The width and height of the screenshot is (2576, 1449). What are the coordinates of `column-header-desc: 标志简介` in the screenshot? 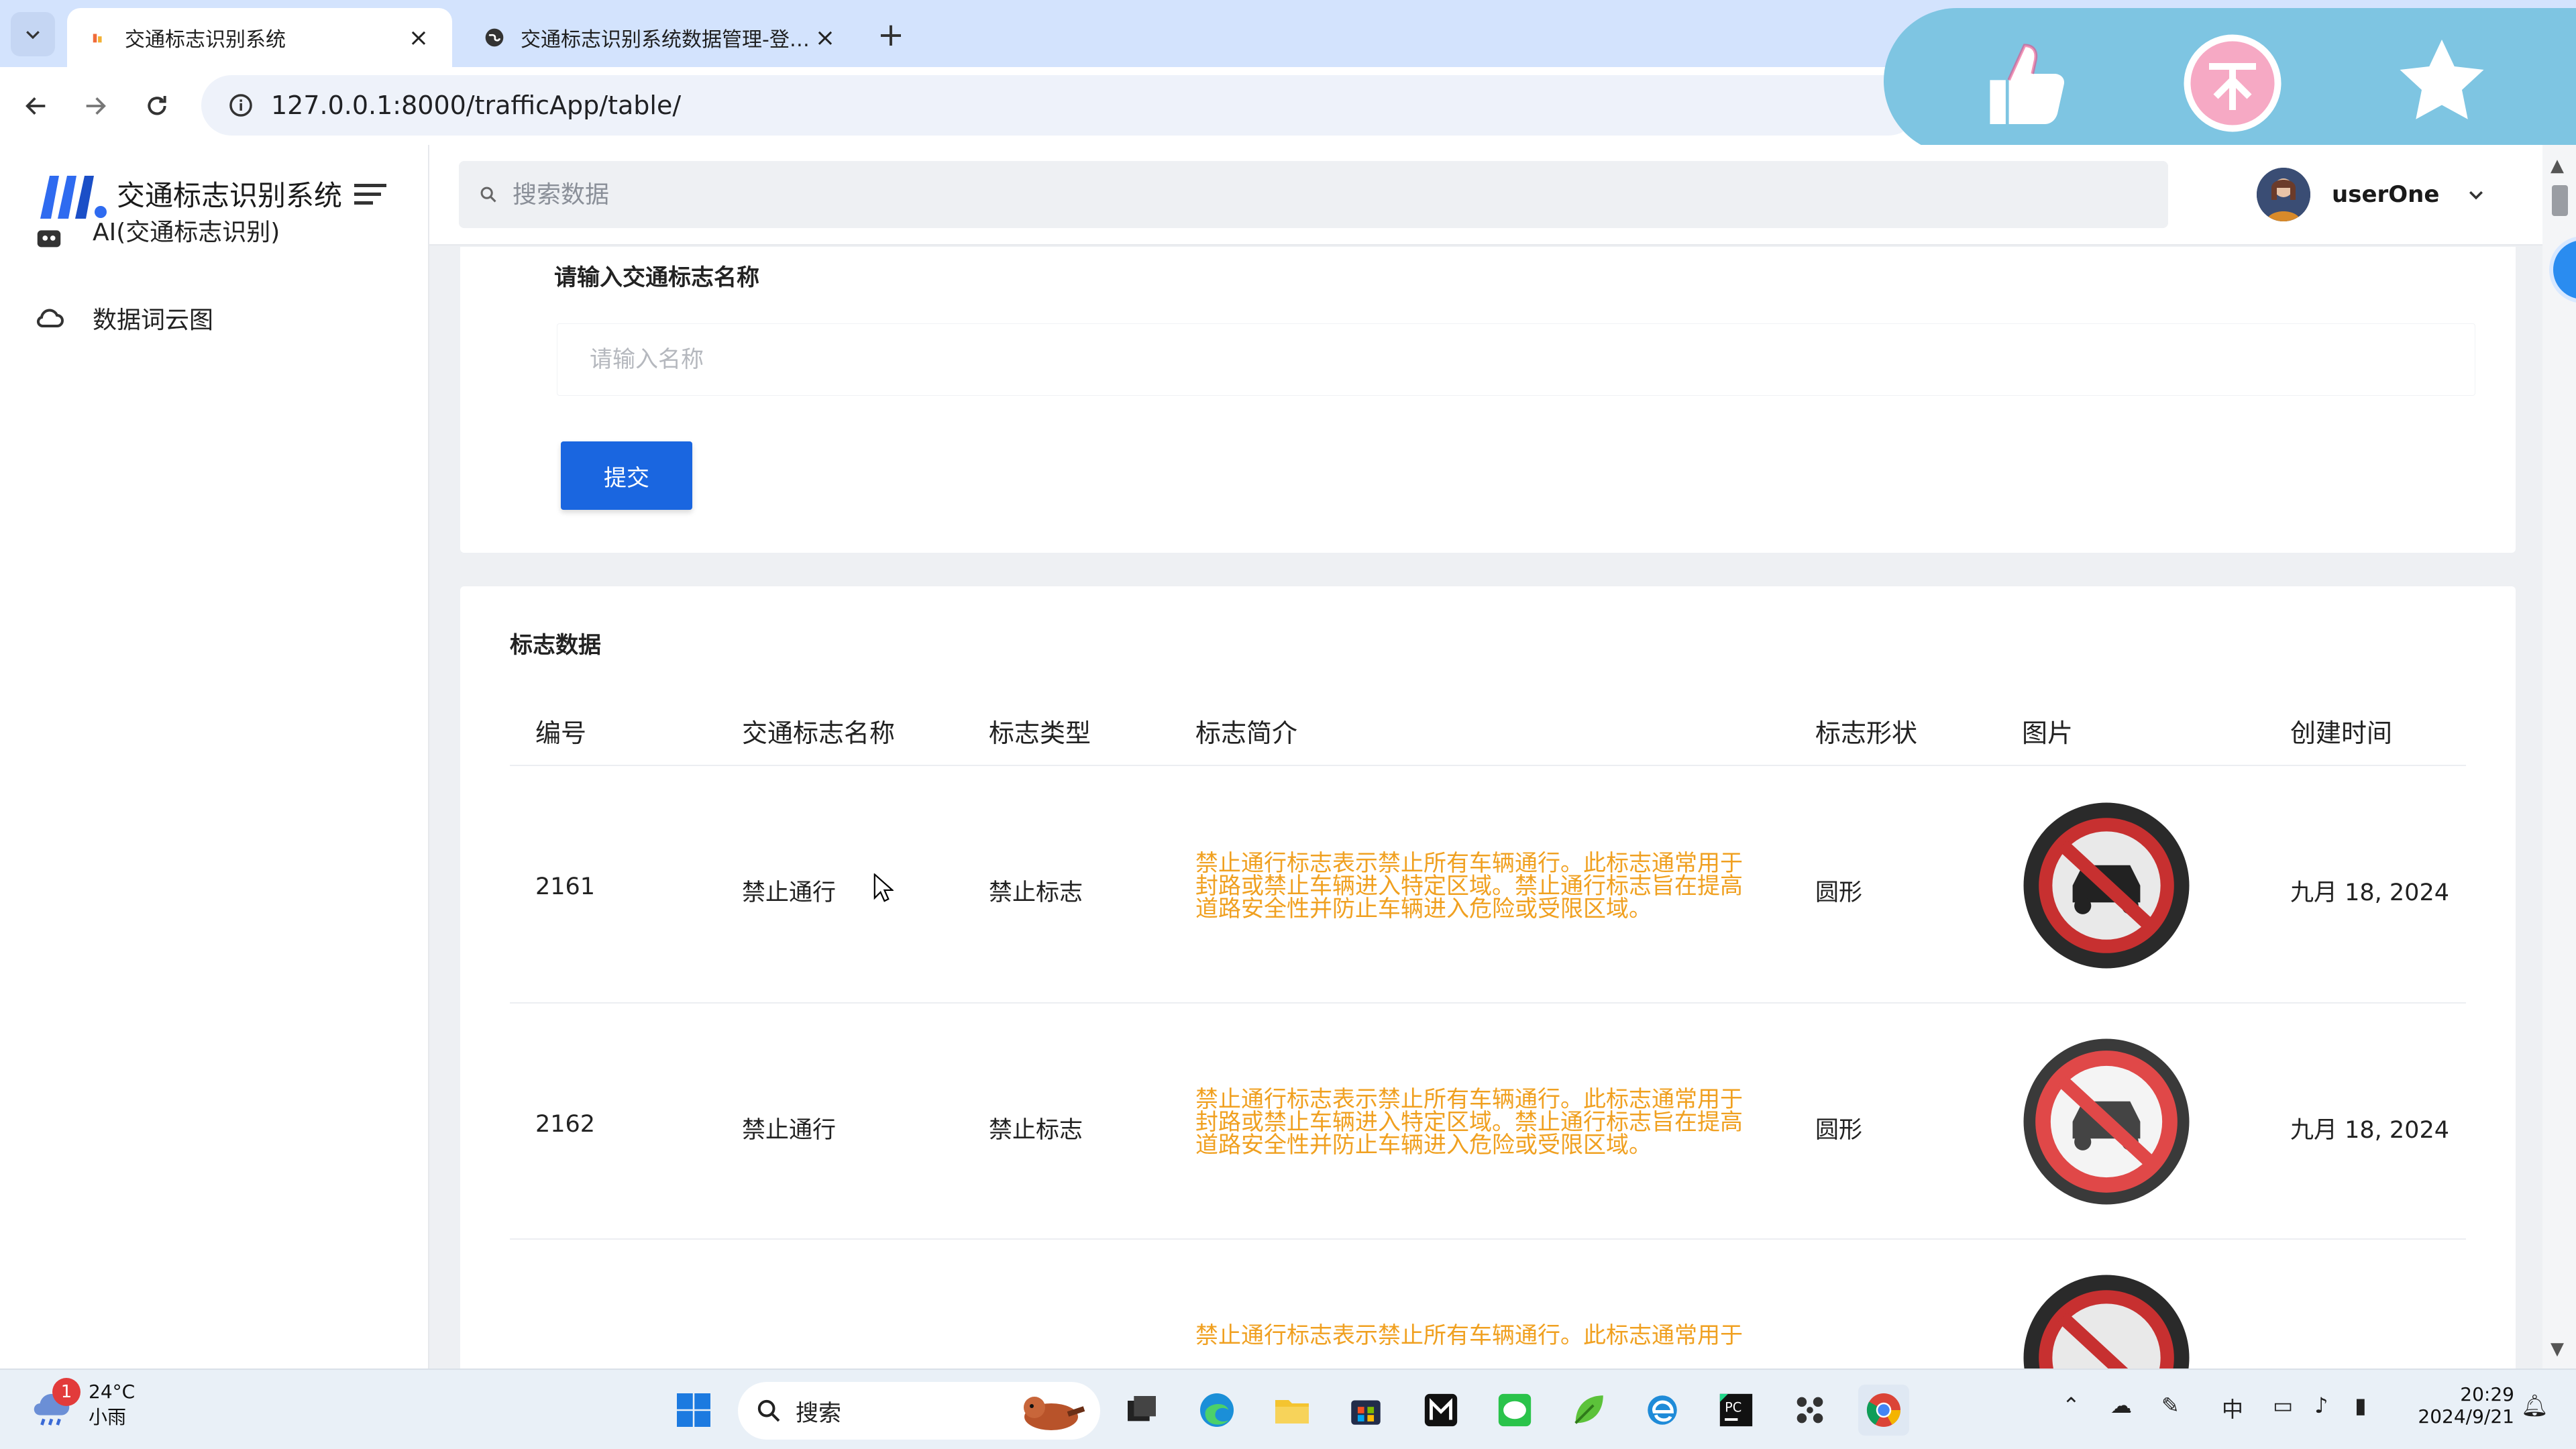 It's located at (1246, 730).